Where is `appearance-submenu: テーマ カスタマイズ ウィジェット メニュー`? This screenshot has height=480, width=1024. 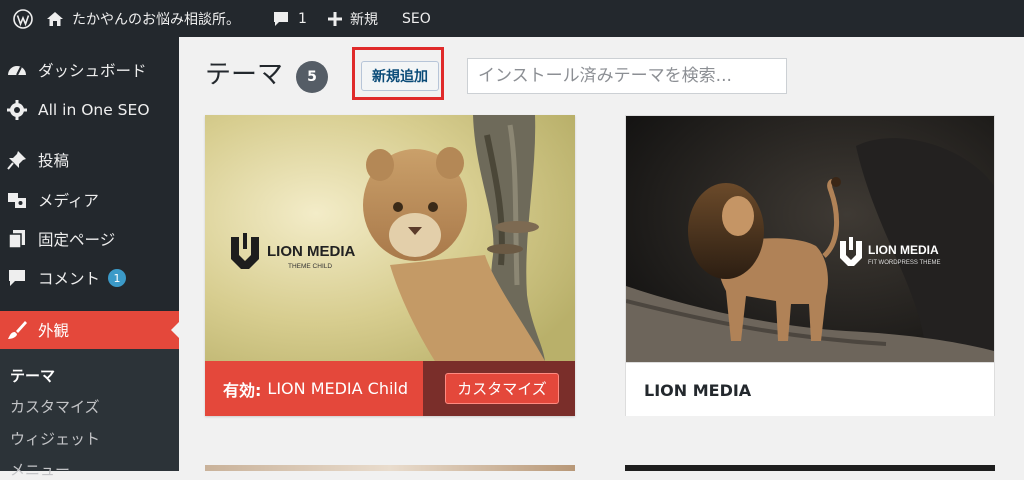
appearance-submenu: テーマ カスタマイズ ウィジェット メニュー is located at coordinates (89, 414).